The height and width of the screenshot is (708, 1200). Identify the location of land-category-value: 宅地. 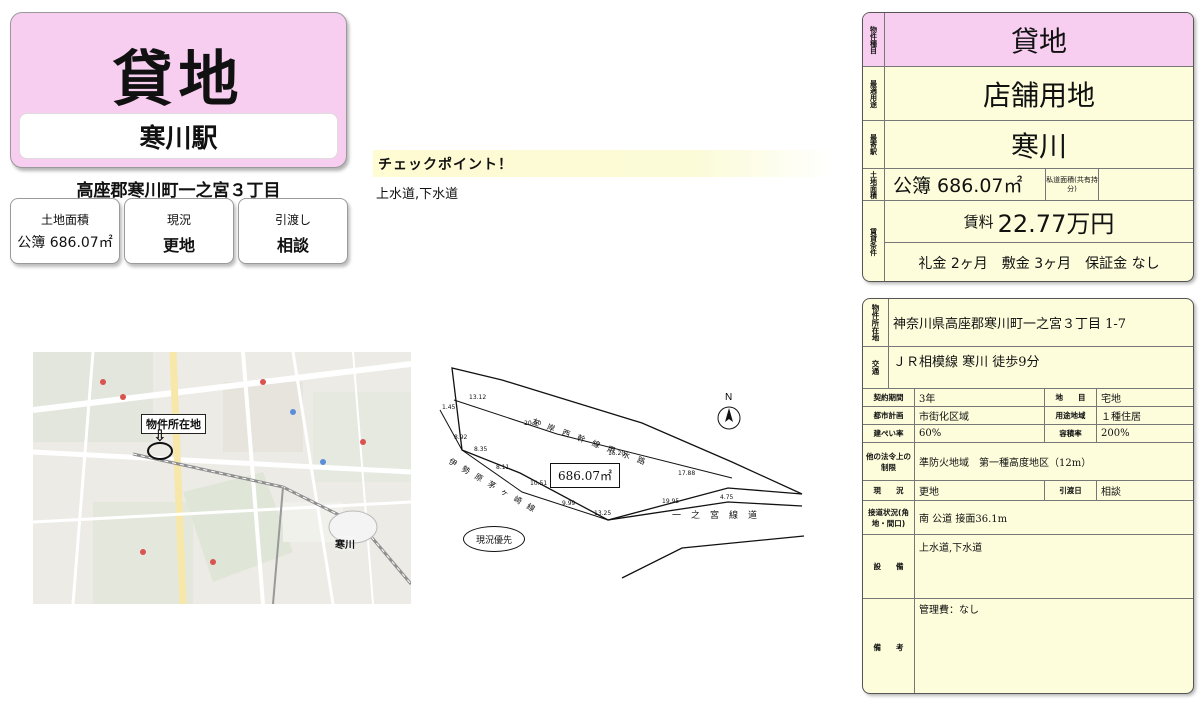
(1111, 399).